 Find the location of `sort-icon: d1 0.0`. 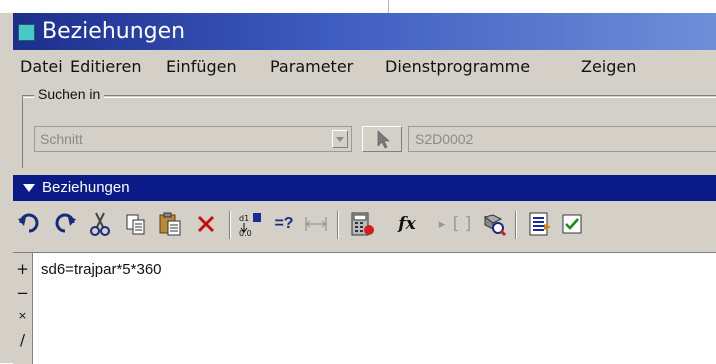

sort-icon: d1 0.0 is located at coordinates (250, 225).